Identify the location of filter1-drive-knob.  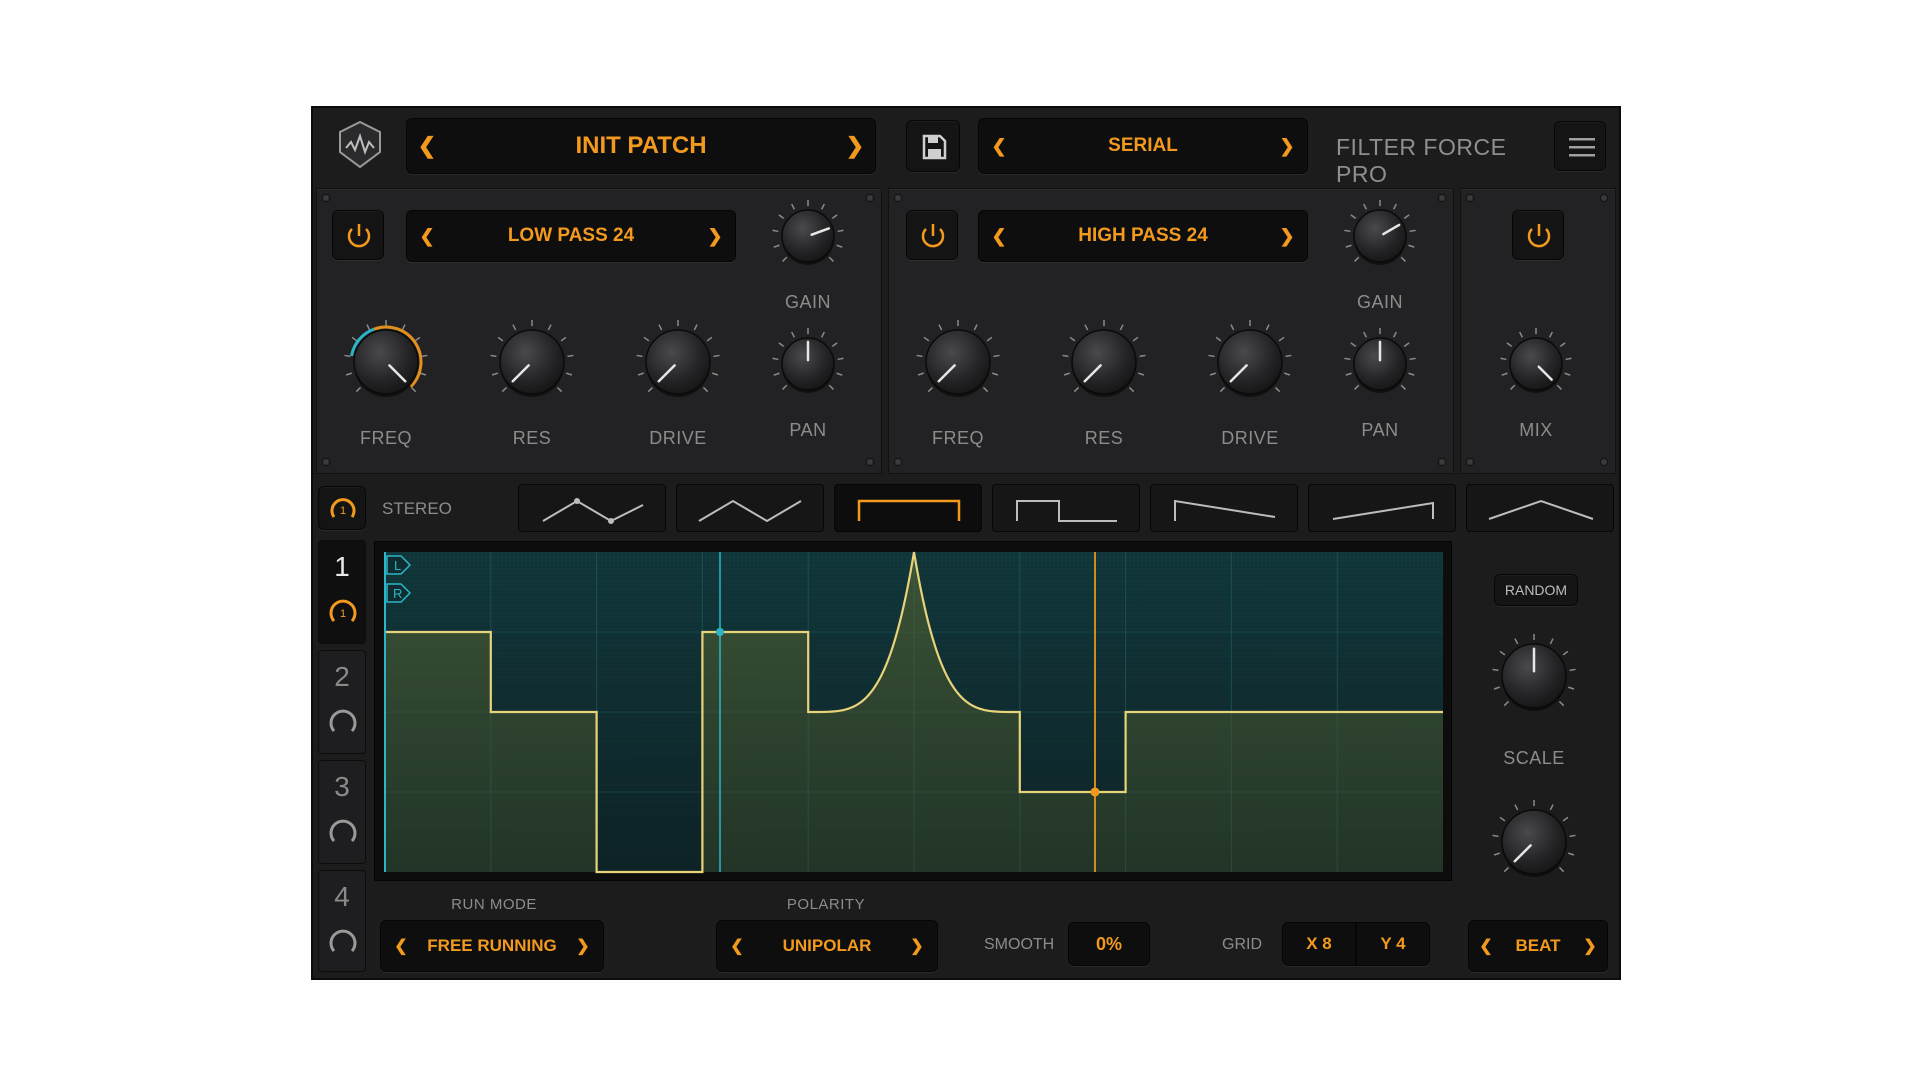
(678, 362).